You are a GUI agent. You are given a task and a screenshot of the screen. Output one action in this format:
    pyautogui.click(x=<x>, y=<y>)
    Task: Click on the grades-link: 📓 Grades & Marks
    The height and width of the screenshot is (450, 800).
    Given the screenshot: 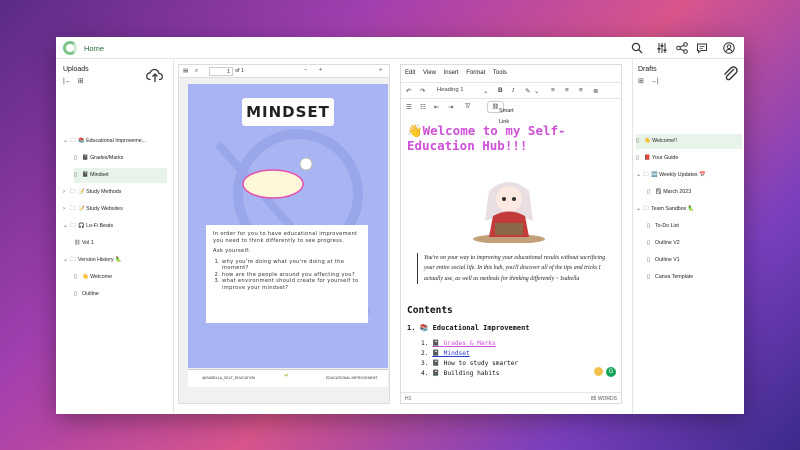 What is the action you would take?
    pyautogui.click(x=464, y=343)
    